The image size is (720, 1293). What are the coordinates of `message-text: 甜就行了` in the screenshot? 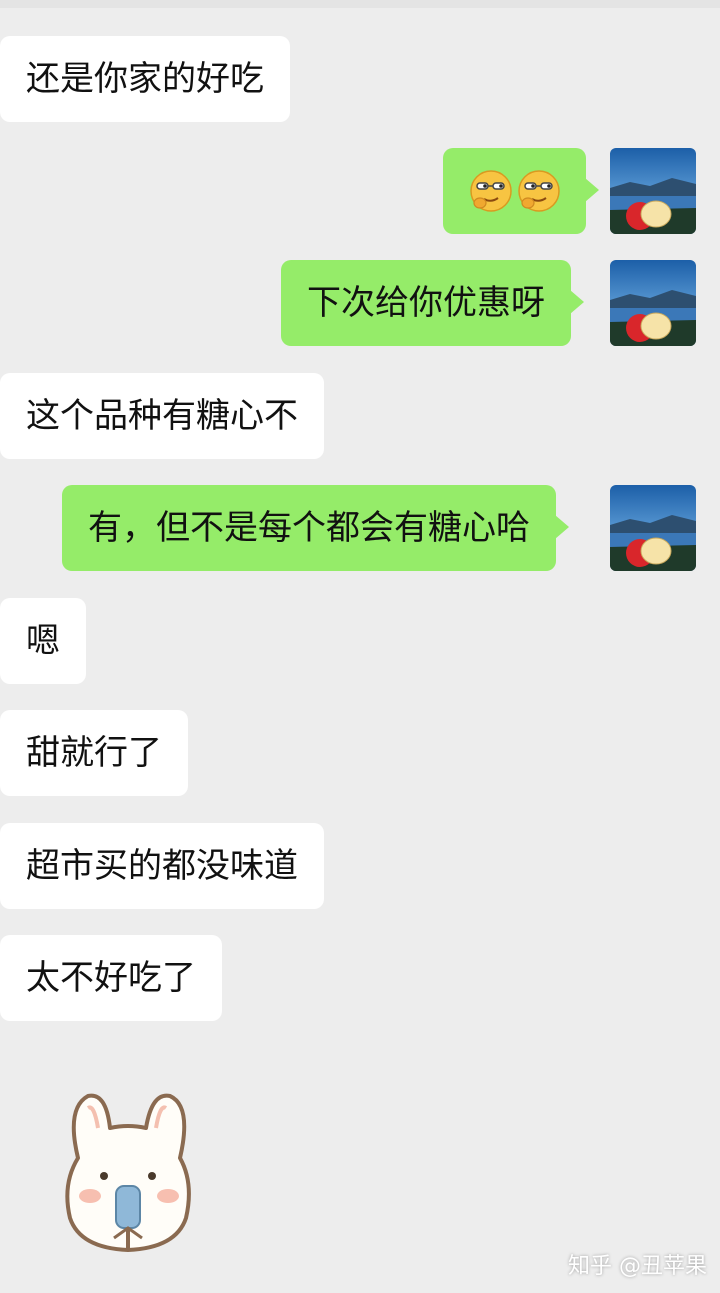 It's located at (94, 753).